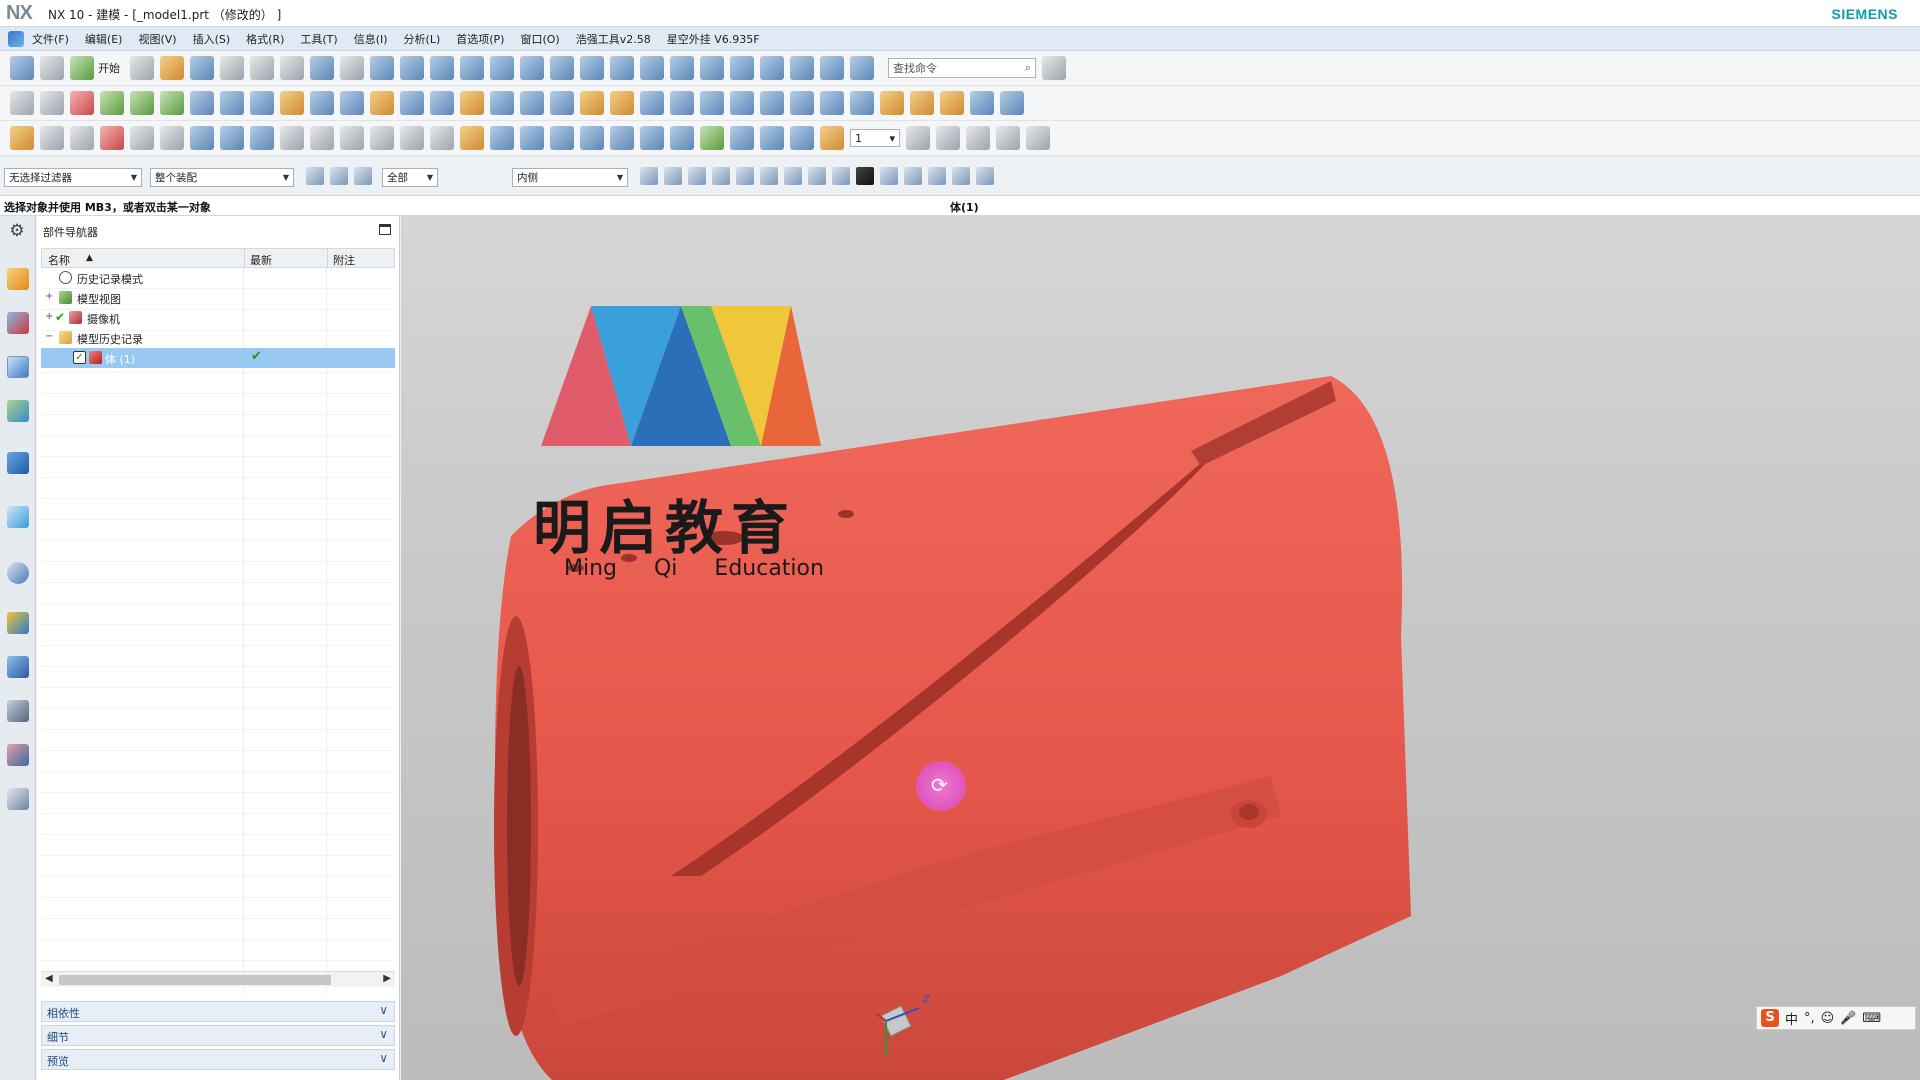 This screenshot has width=1920, height=1080. Describe the element at coordinates (742, 68) in the screenshot. I see `analysis-tool-icon` at that location.